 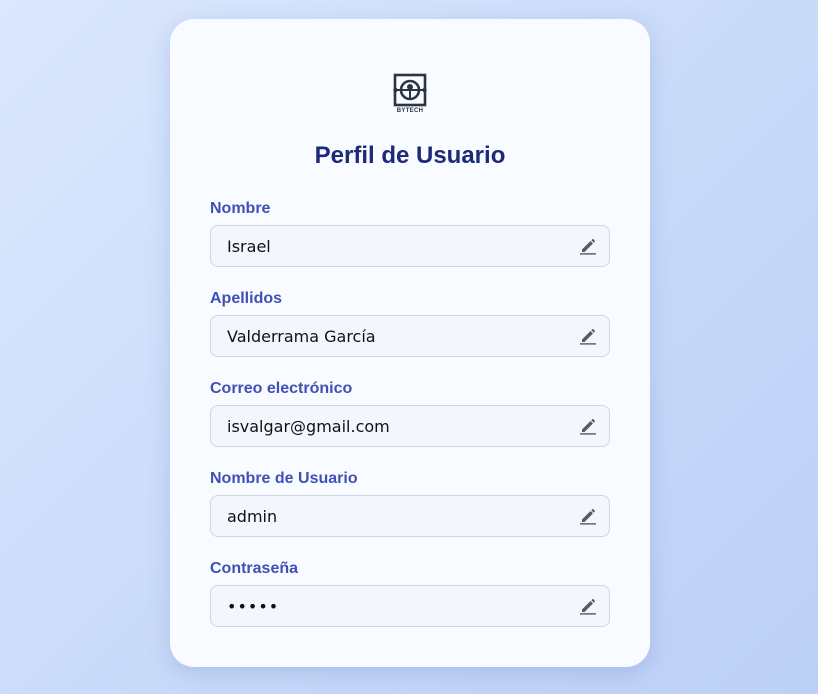 I want to click on password-label: Contraseña, so click(x=254, y=568).